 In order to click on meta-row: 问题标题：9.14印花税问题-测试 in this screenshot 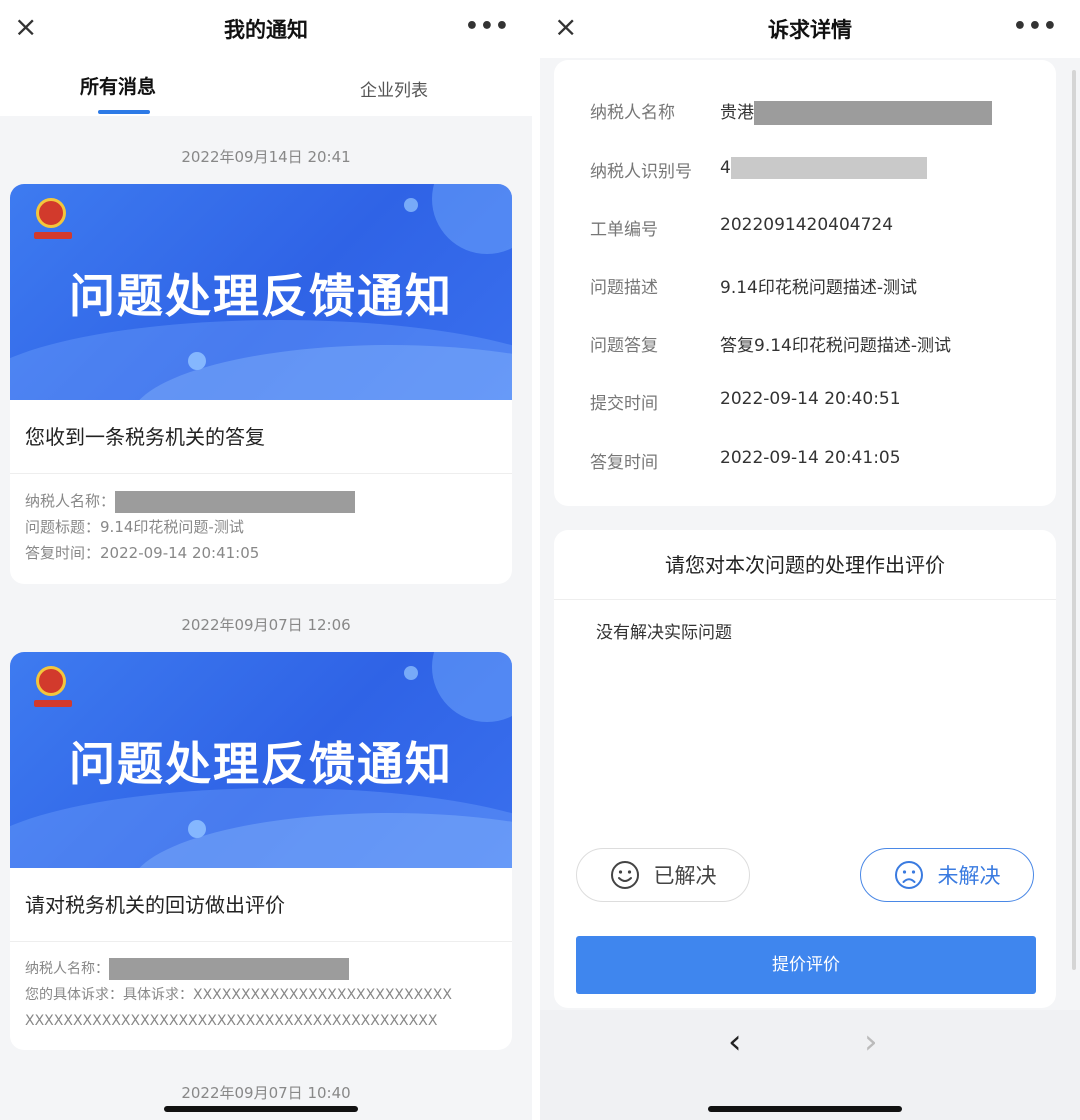, I will do `click(134, 527)`.